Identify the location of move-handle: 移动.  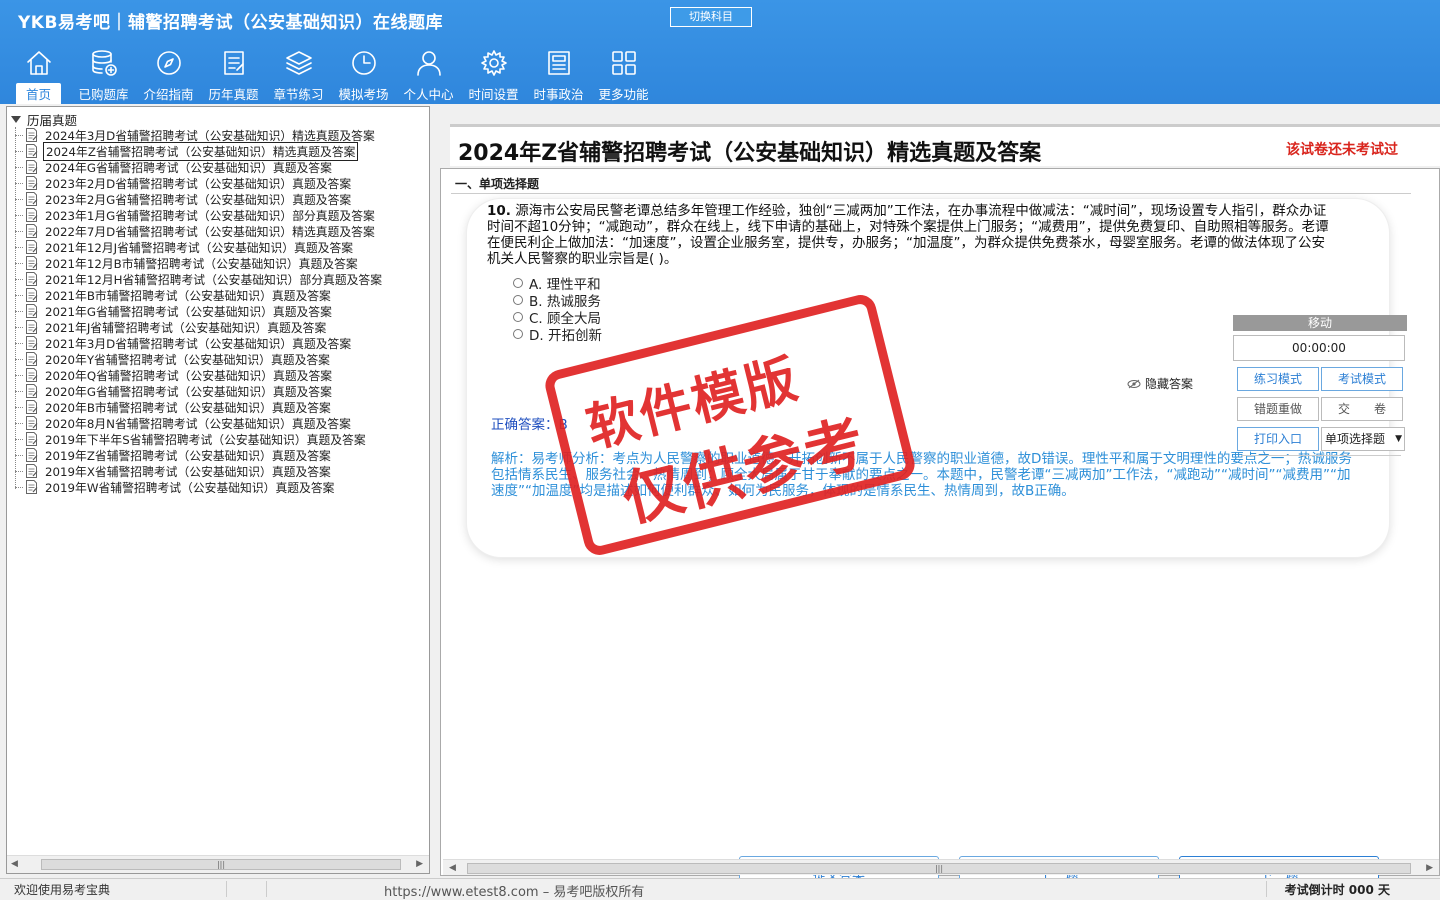
(1320, 323).